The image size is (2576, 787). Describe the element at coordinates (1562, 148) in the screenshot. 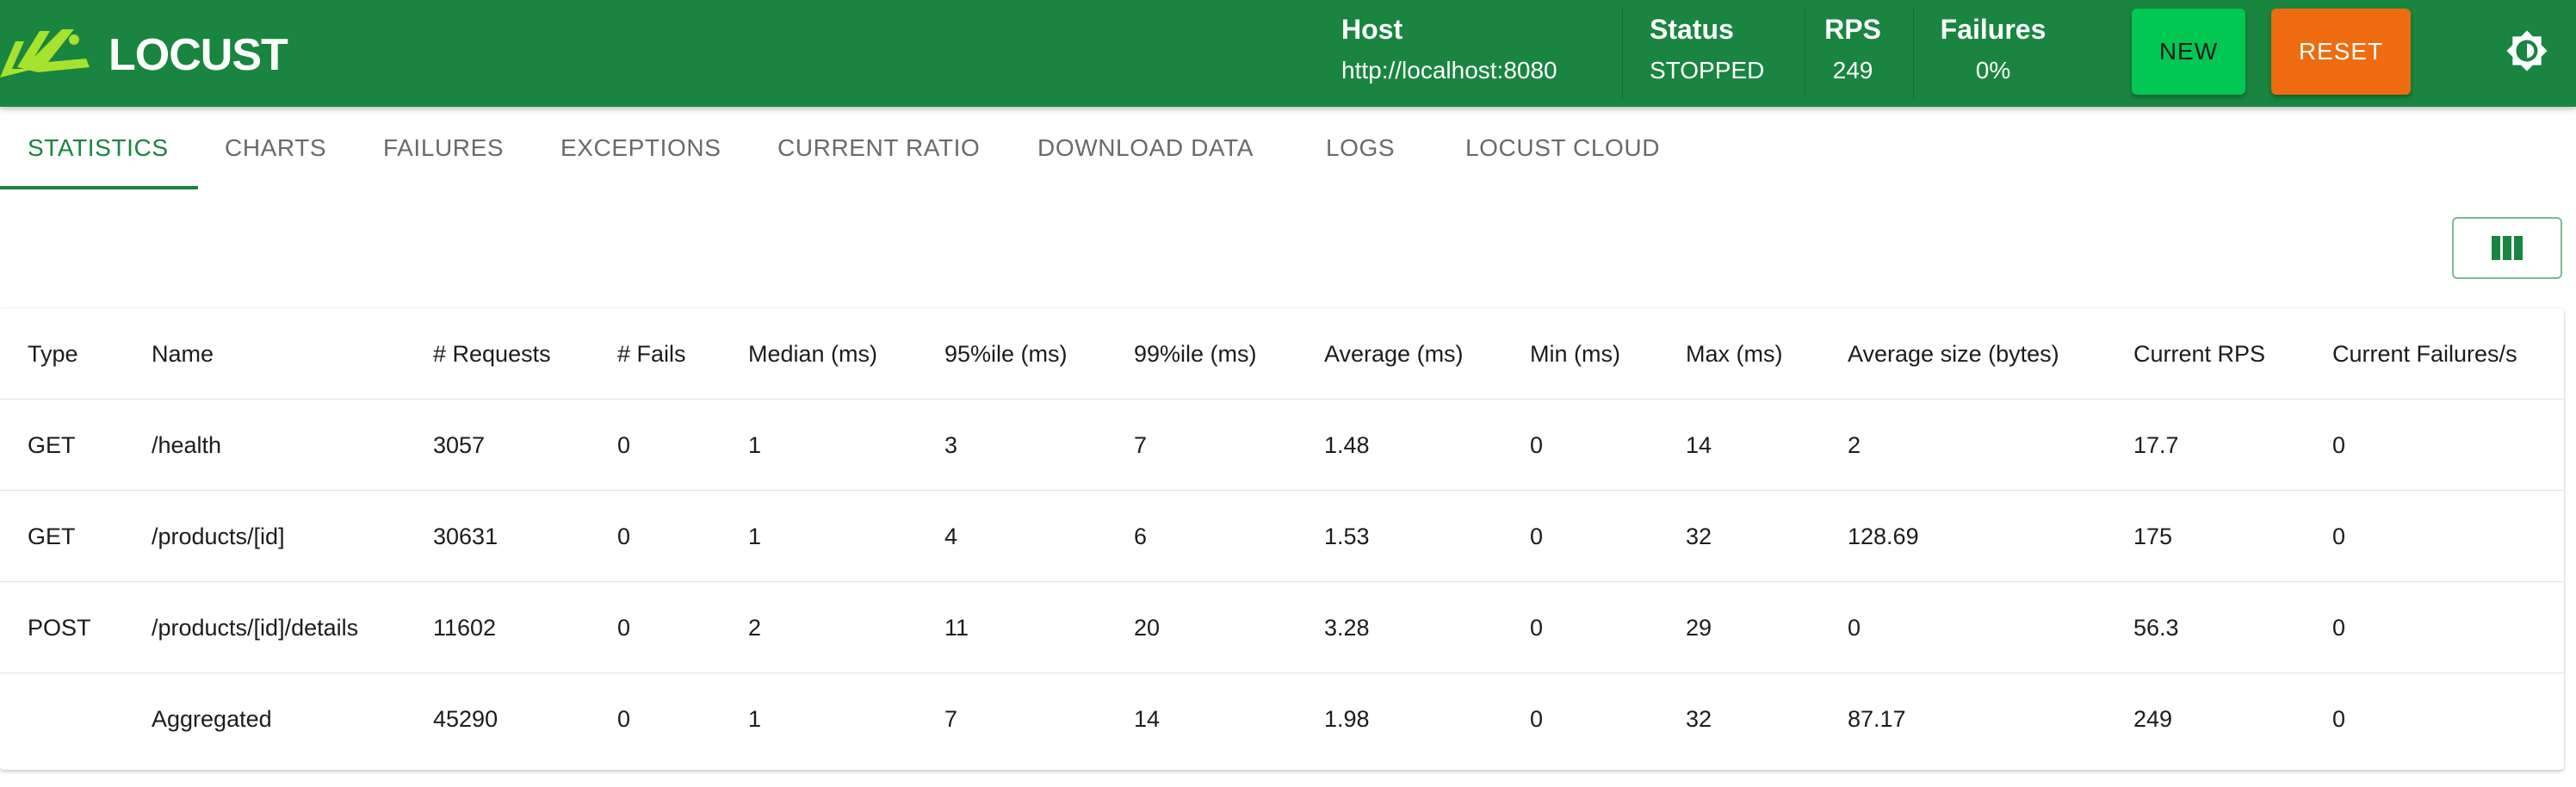

I see `tab-locust-cloud: LOCUST CLOUD` at that location.